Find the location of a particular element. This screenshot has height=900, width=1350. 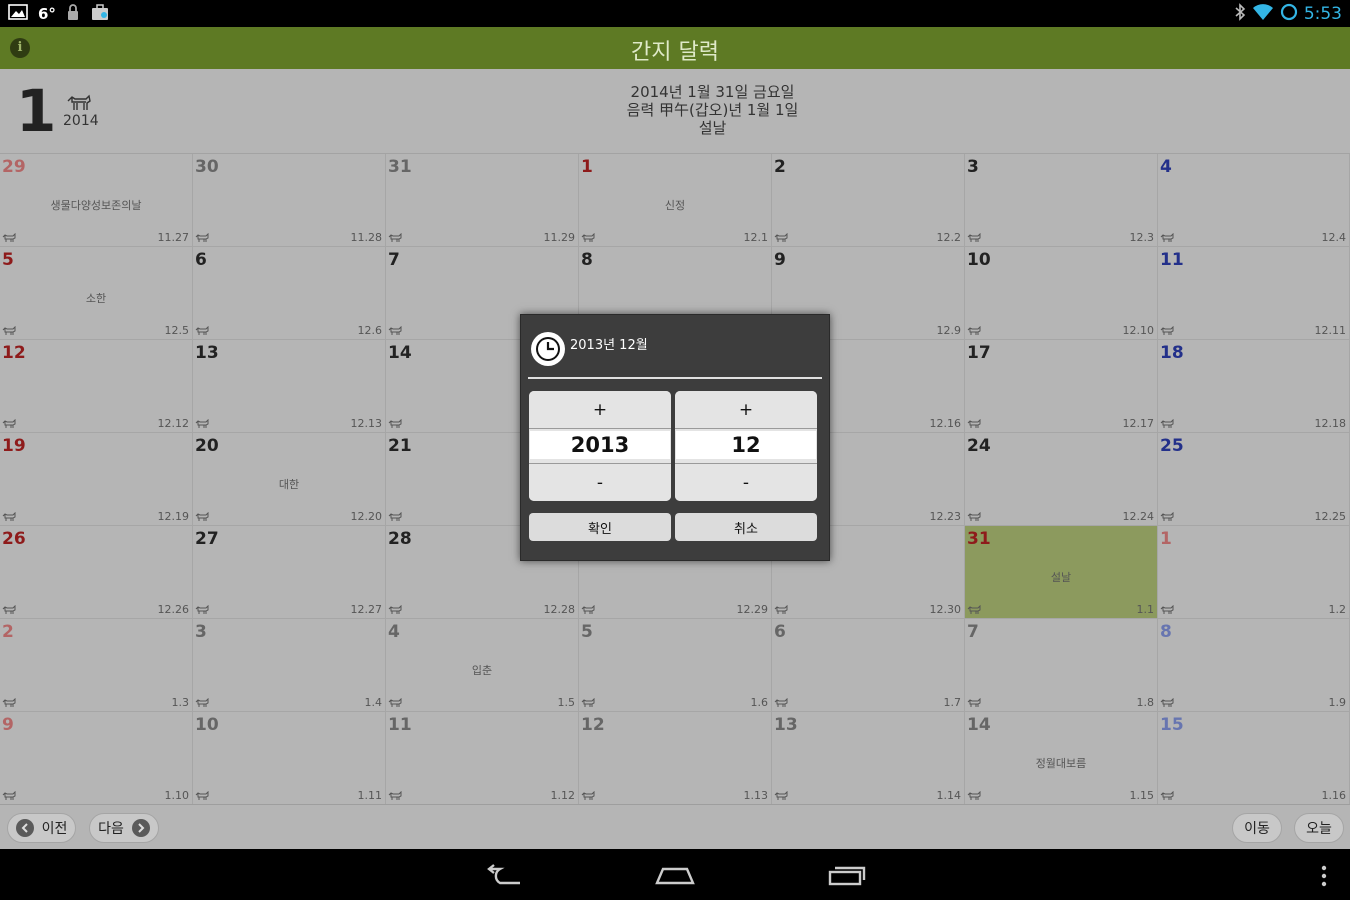

next-button: 다음 is located at coordinates (124, 828).